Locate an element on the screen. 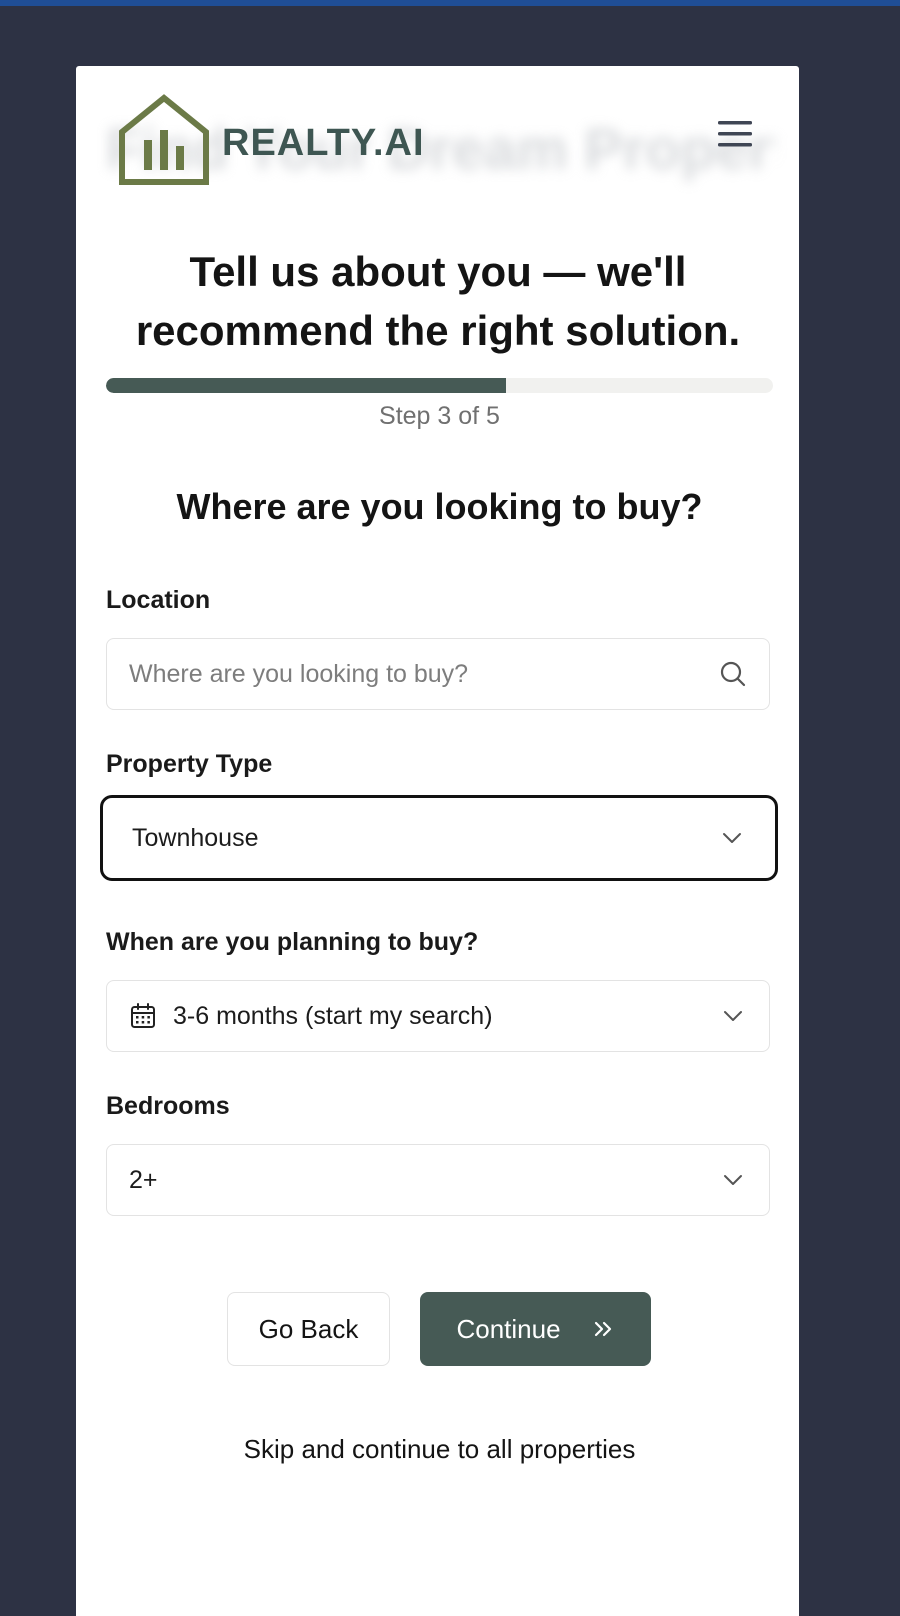 The width and height of the screenshot is (900, 1616). continue-button: Continue is located at coordinates (535, 1329).